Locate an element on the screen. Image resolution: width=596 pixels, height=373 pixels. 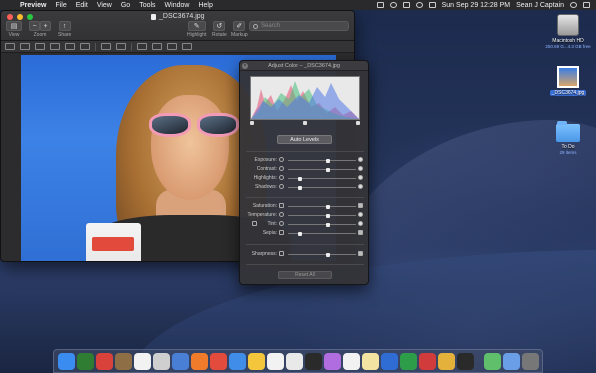
wifi-icon is located at coordinates (419, 5).